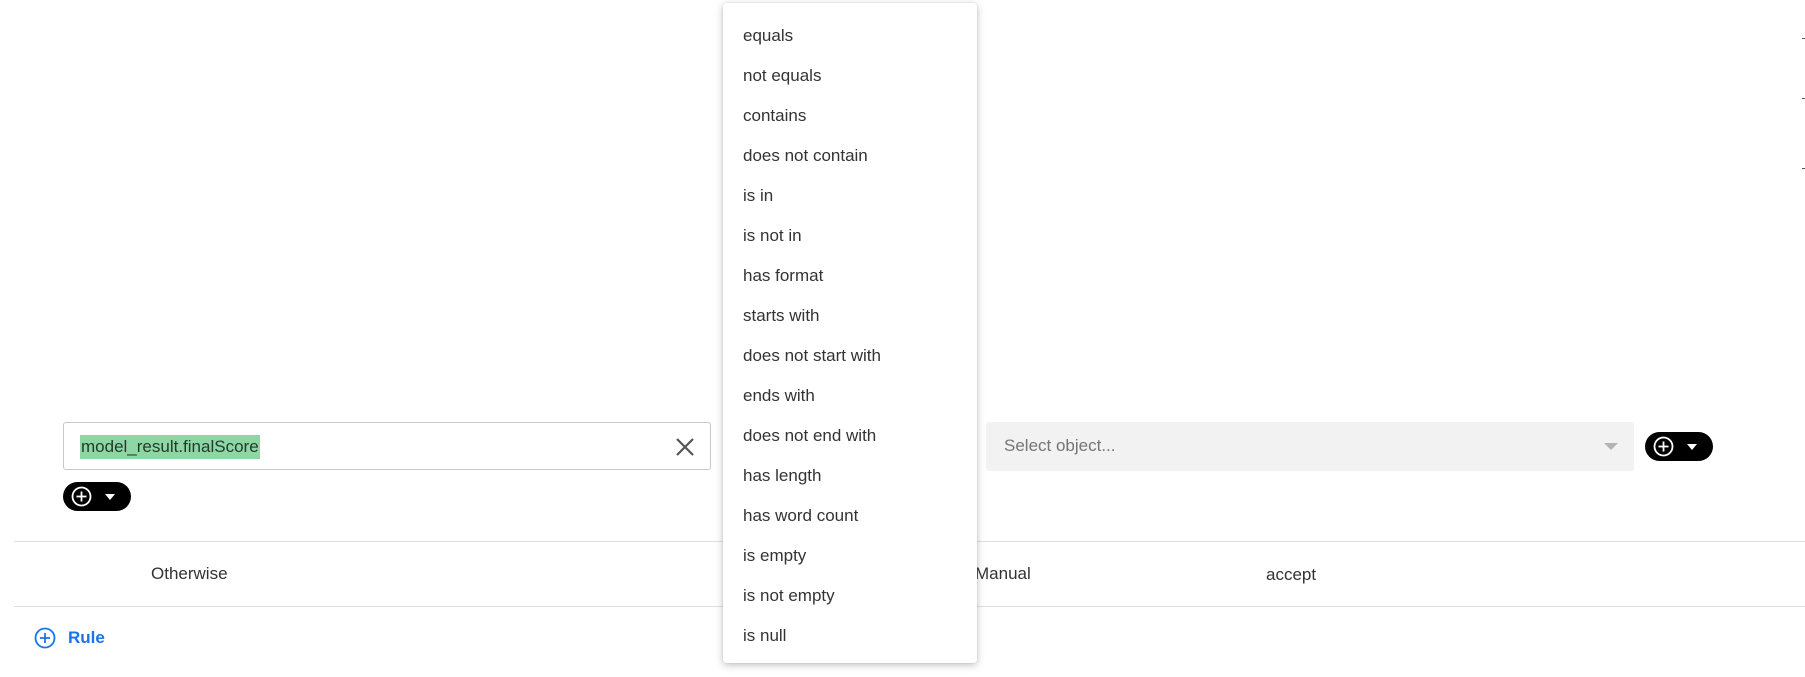 The width and height of the screenshot is (1805, 677). I want to click on menu-item-is-null: is null, so click(850, 636).